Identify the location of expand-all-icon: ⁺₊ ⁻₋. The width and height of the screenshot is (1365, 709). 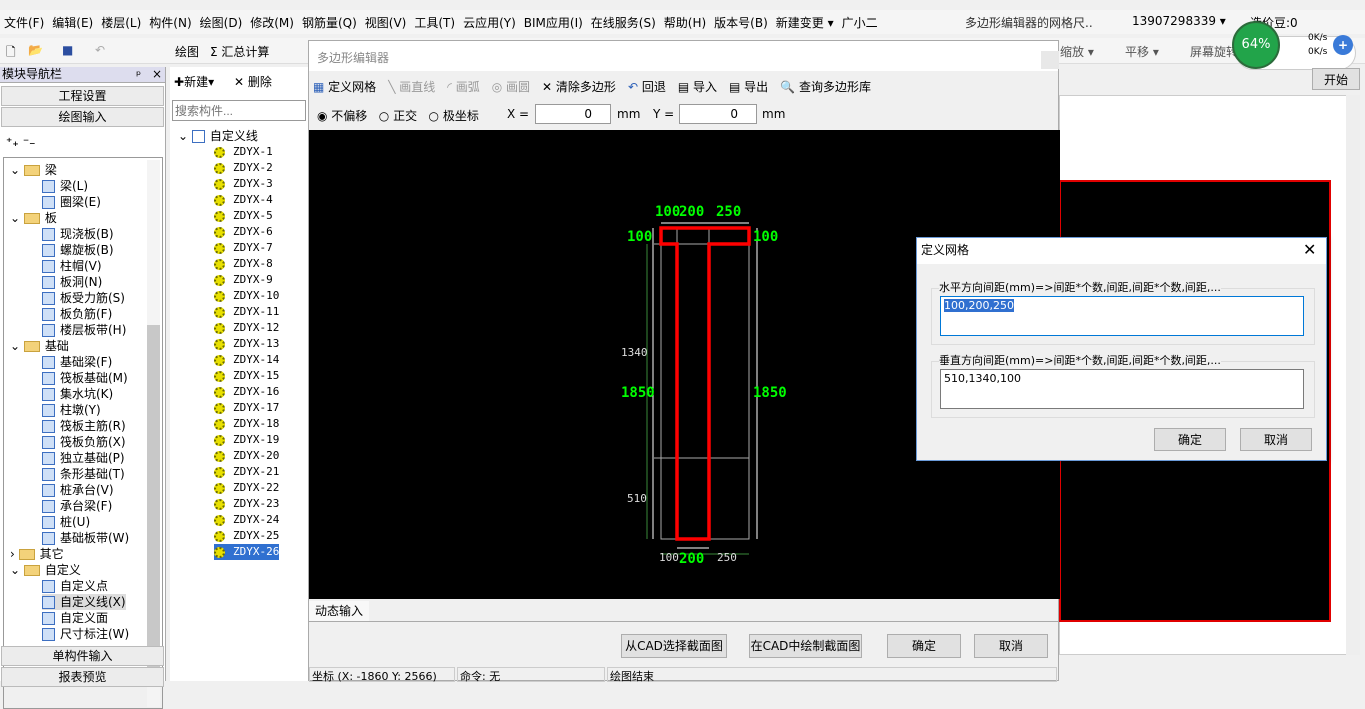
(21, 142).